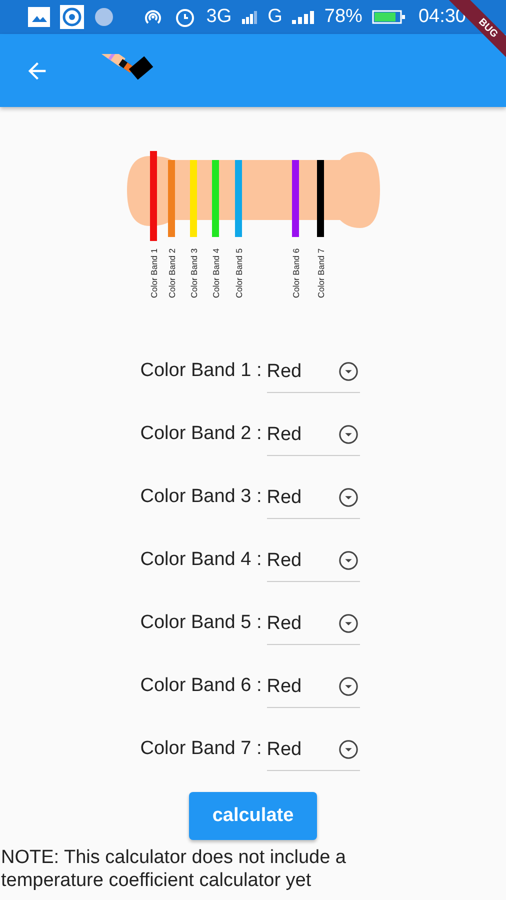 This screenshot has height=900, width=506. What do you see at coordinates (201, 686) in the screenshot?
I see `band-label: Color Band 6 :` at bounding box center [201, 686].